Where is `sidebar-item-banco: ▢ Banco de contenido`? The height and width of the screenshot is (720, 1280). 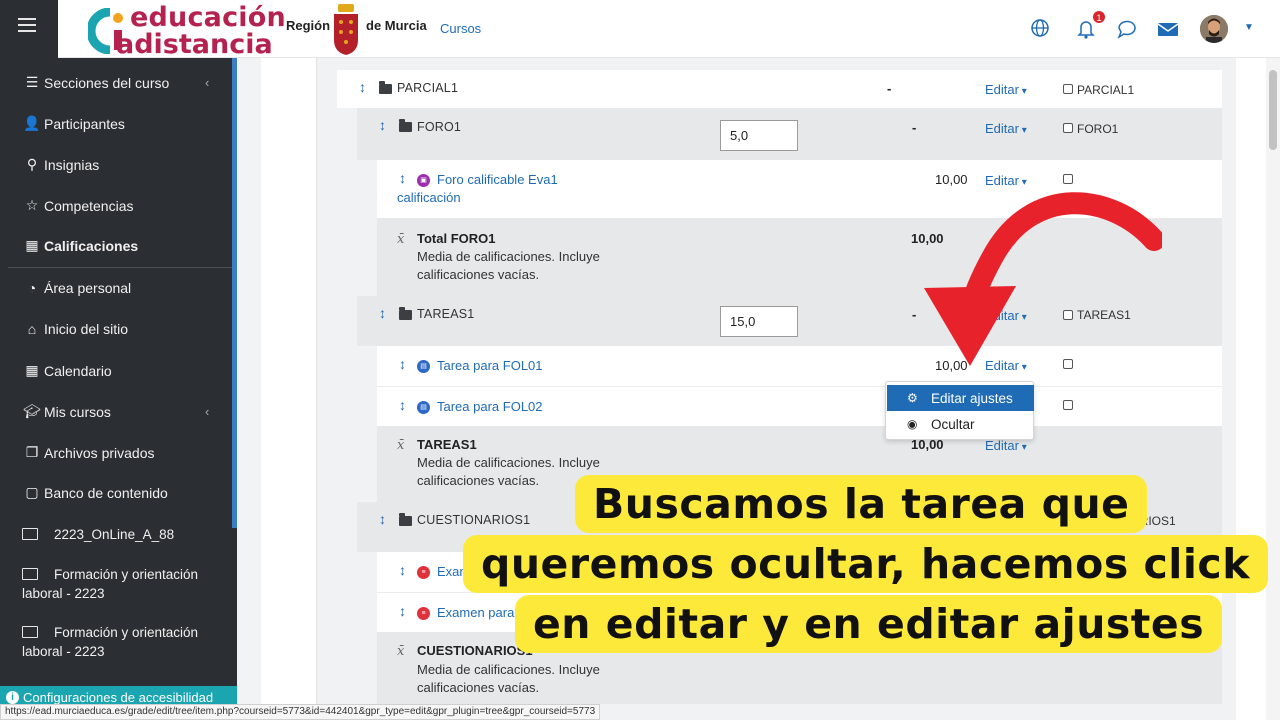
sidebar-item-banco: ▢ Banco de contenido is located at coordinates (95, 492).